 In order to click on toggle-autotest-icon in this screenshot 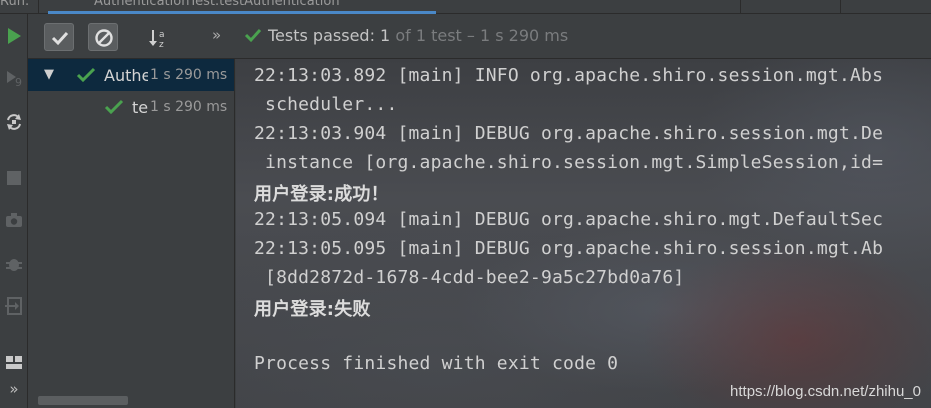, I will do `click(14, 122)`.